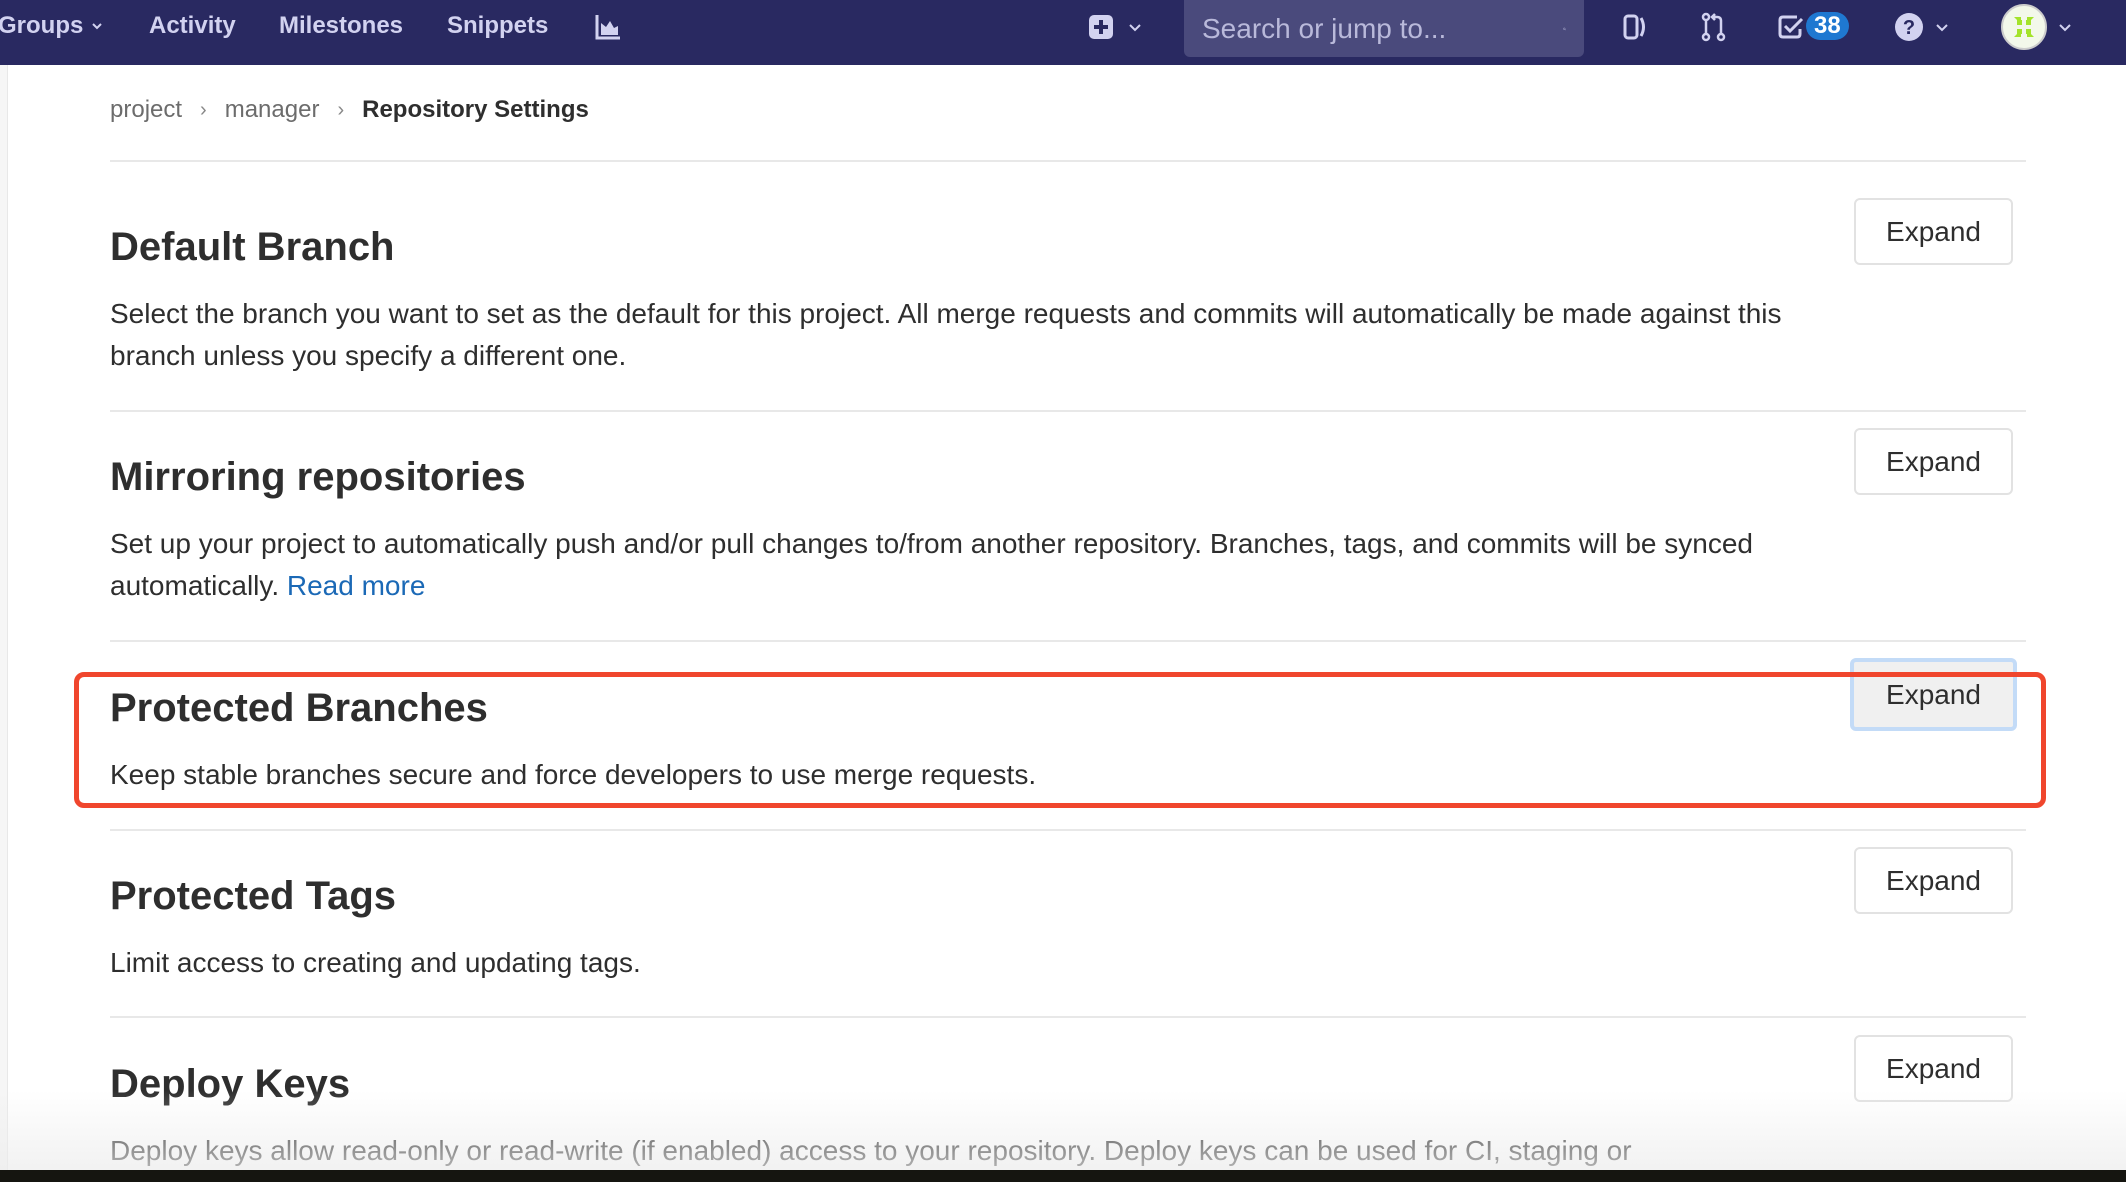 This screenshot has height=1182, width=2126. I want to click on nav-activity-link: Activity, so click(192, 26).